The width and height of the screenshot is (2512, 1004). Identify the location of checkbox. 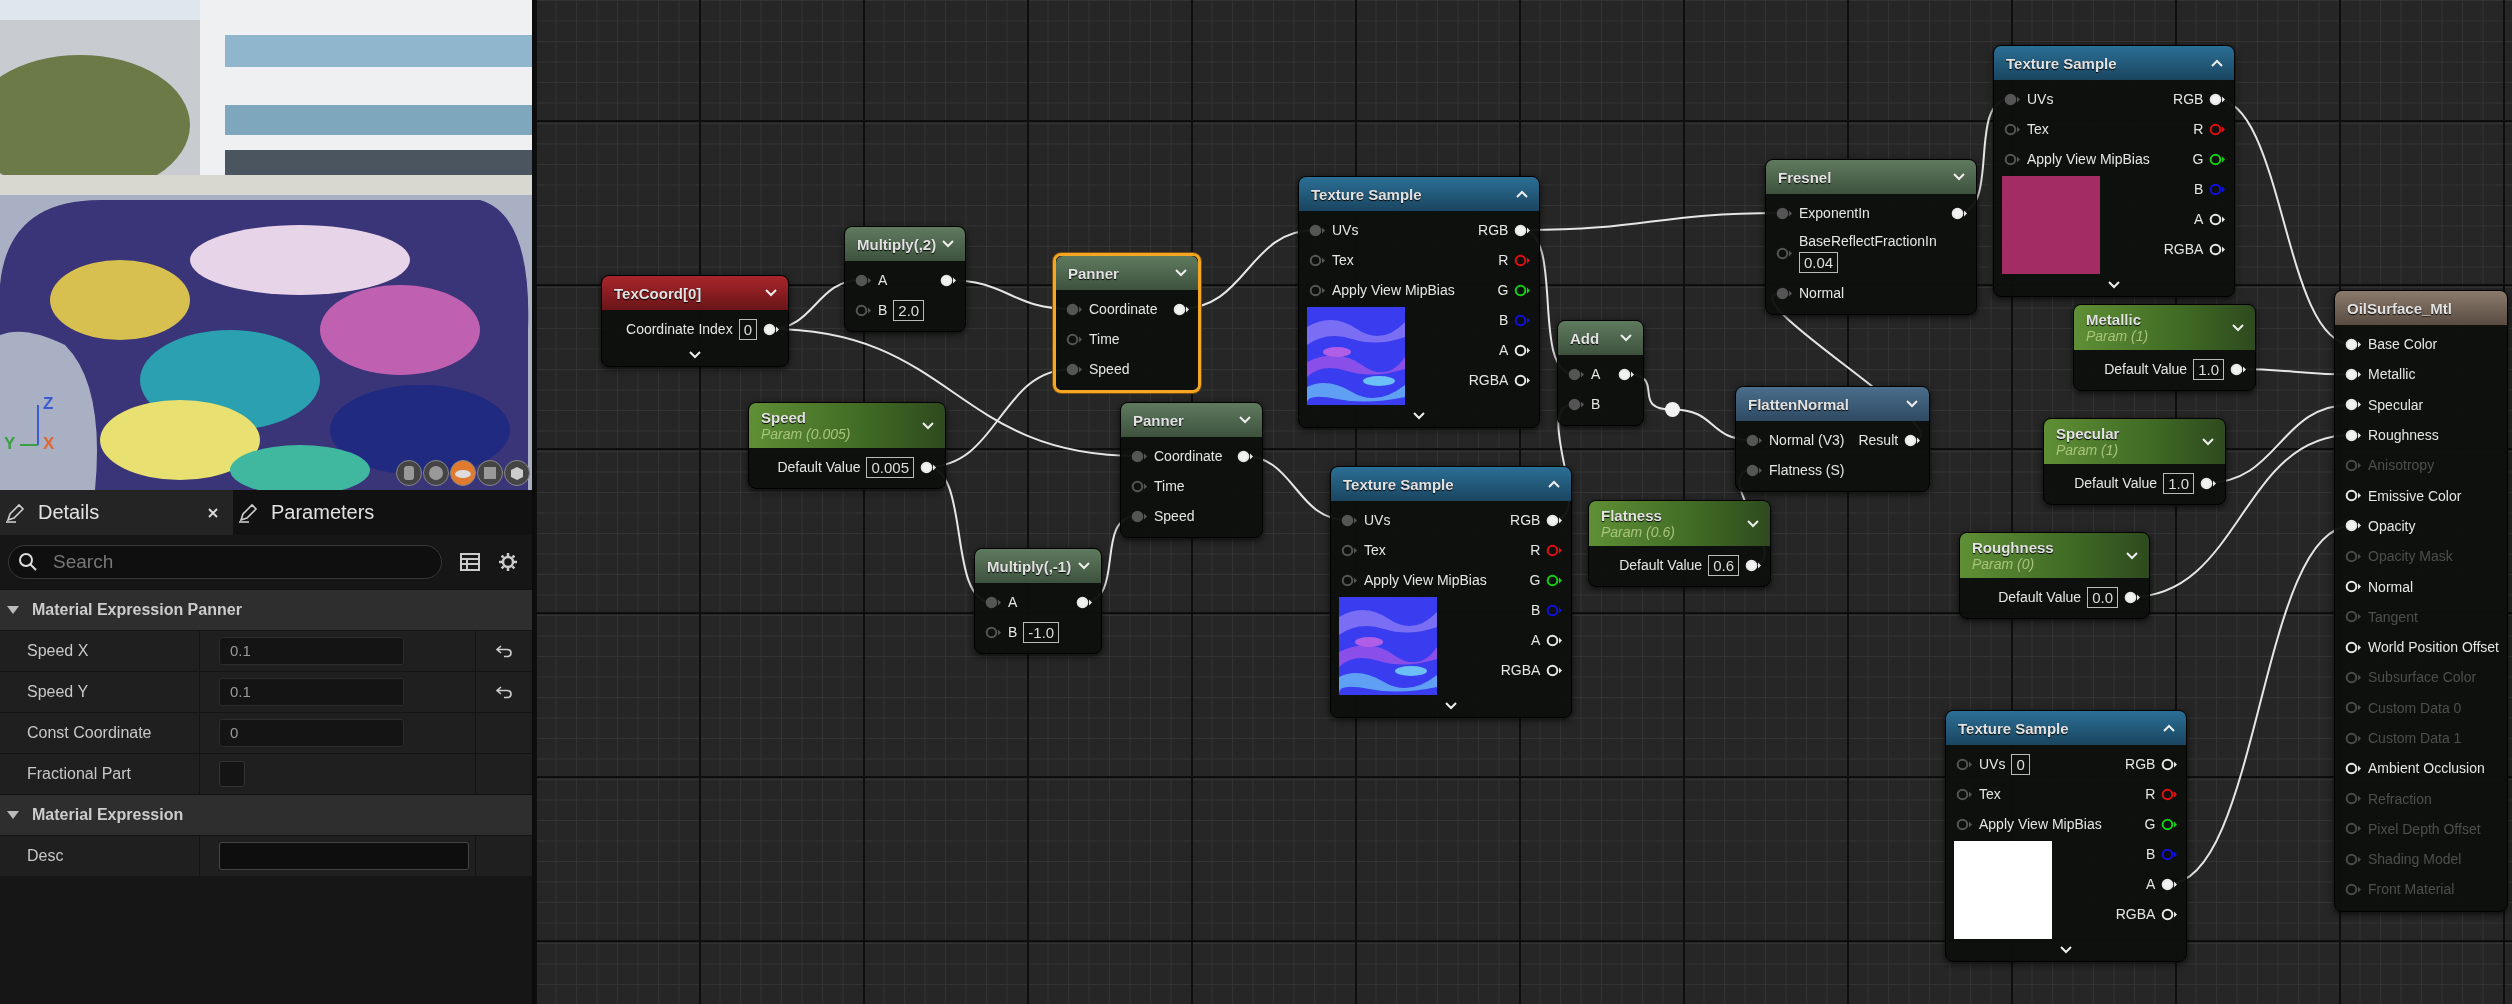
(232, 774).